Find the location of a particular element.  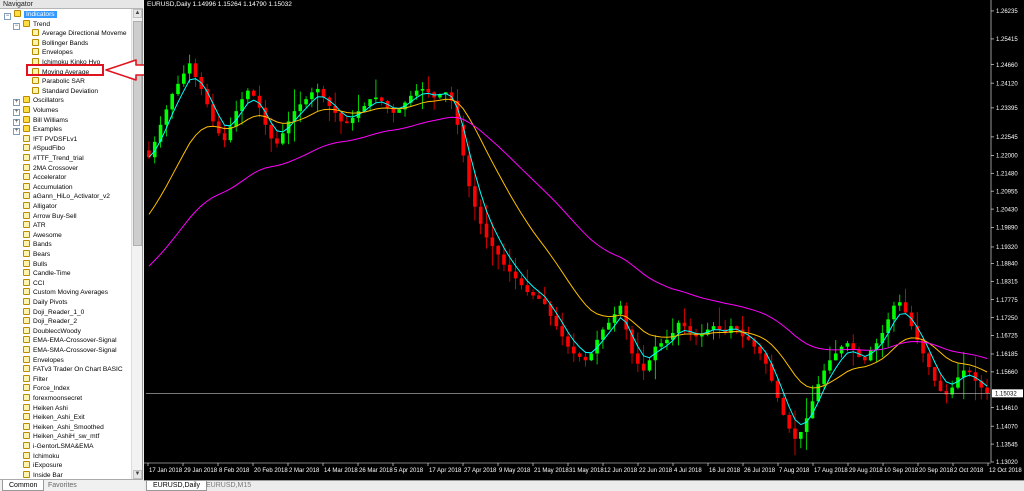

tree-item: Bollinger Bands is located at coordinates (60, 43).